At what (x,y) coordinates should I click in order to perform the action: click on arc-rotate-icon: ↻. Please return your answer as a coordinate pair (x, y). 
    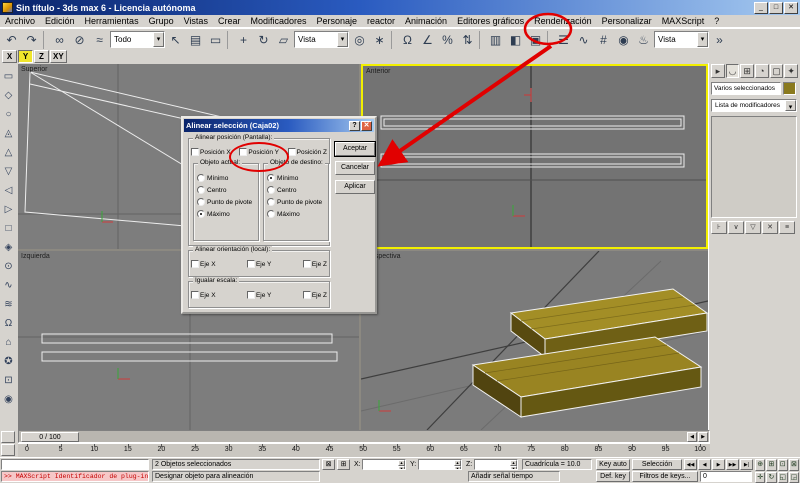
    Looking at the image, I should click on (771, 477).